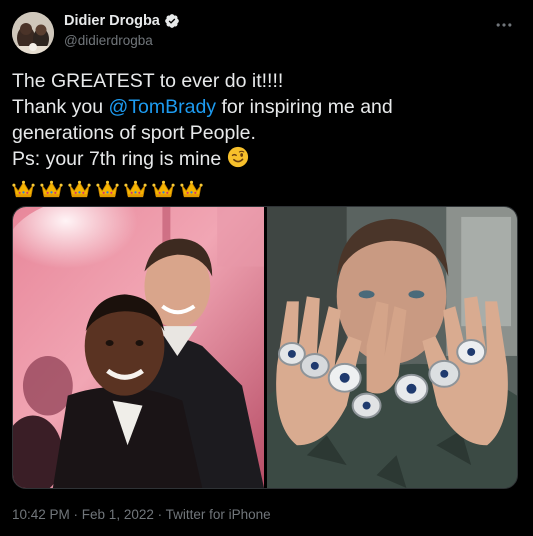  Describe the element at coordinates (112, 21) in the screenshot. I see `display-name: Didier Drogba` at that location.